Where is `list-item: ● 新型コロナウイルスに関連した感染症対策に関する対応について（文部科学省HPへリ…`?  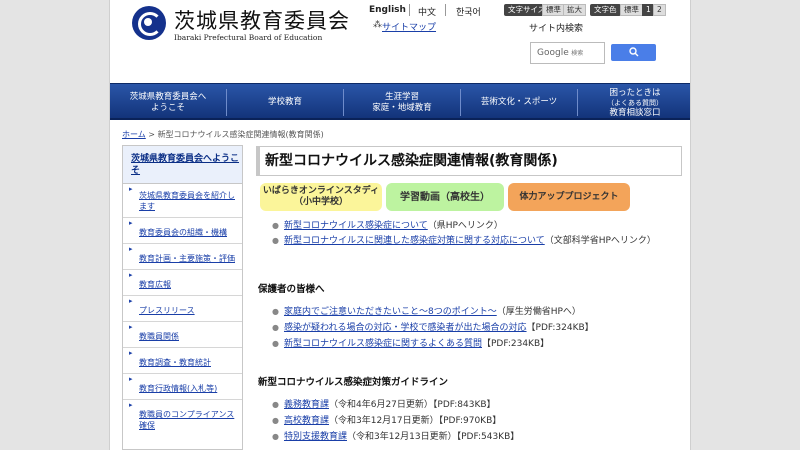
list-item: ● 新型コロナウイルスに関連した感染症対策に関する対応について（文部科学省HPへリ… is located at coordinates (464, 241).